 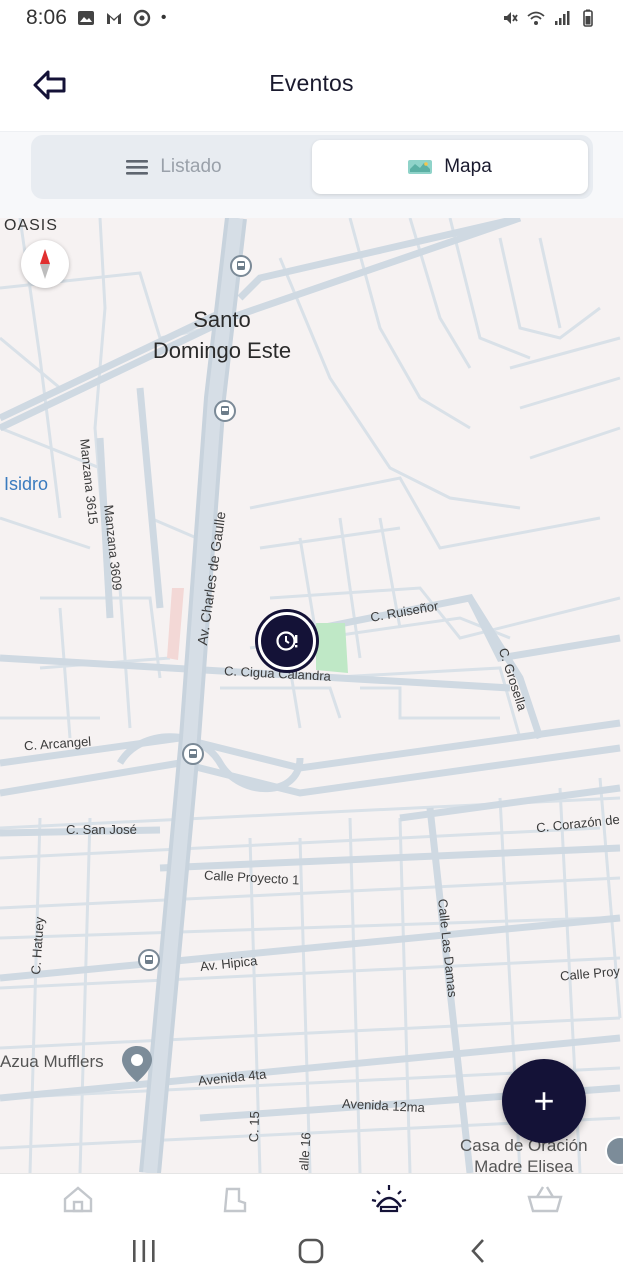 I want to click on event-marker, so click(x=287, y=641).